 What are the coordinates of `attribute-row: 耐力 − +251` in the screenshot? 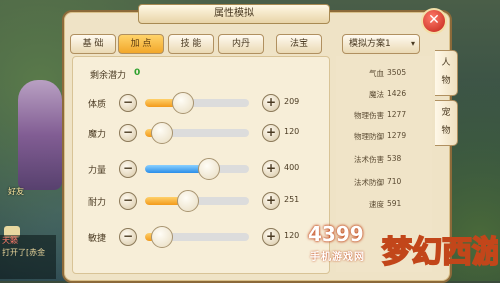 It's located at (203, 201).